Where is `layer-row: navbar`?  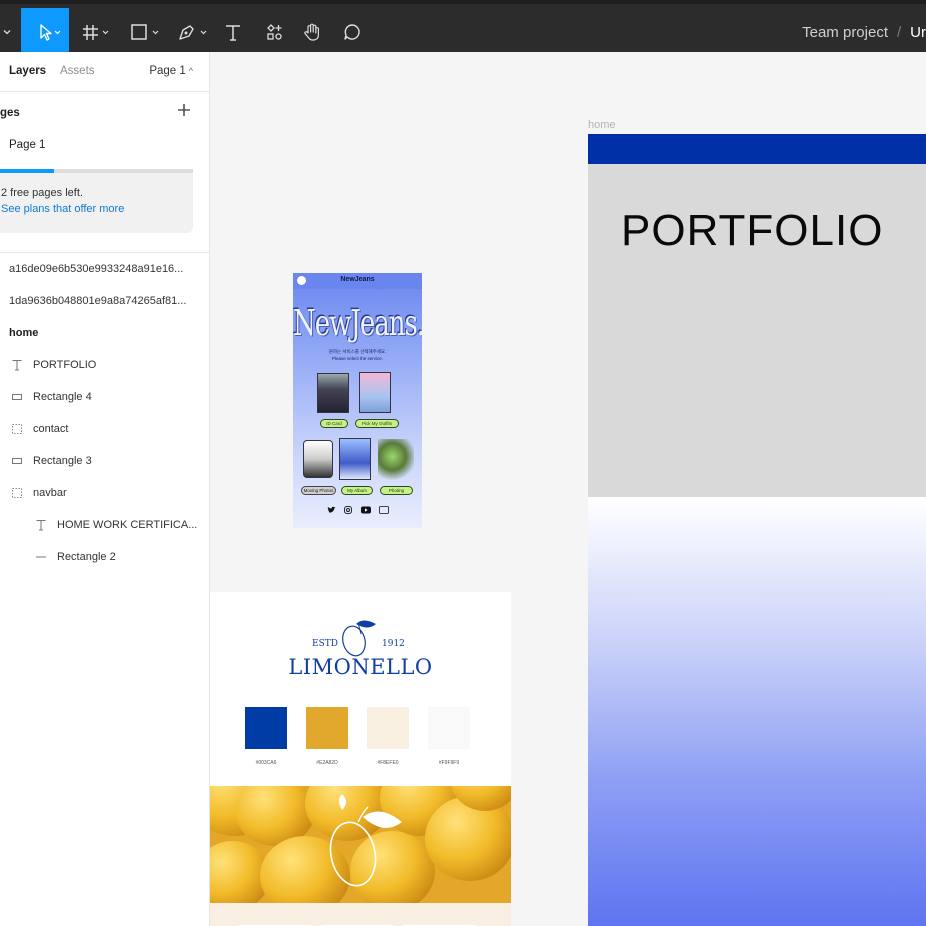
layer-row: navbar is located at coordinates (38, 493).